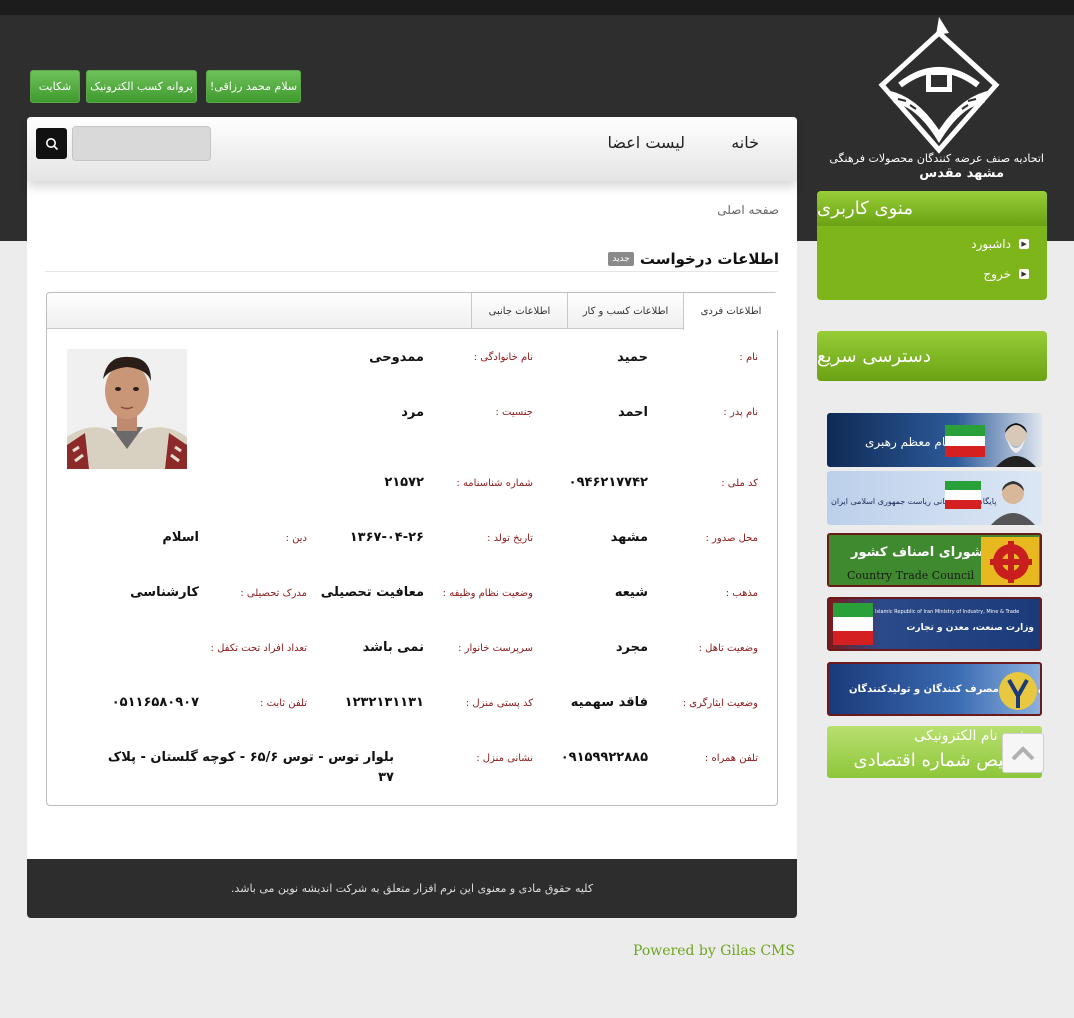 This screenshot has height=1018, width=1074. Describe the element at coordinates (519, 311) in the screenshot. I see `tab-additional-info: اطلاعات جانبی` at that location.